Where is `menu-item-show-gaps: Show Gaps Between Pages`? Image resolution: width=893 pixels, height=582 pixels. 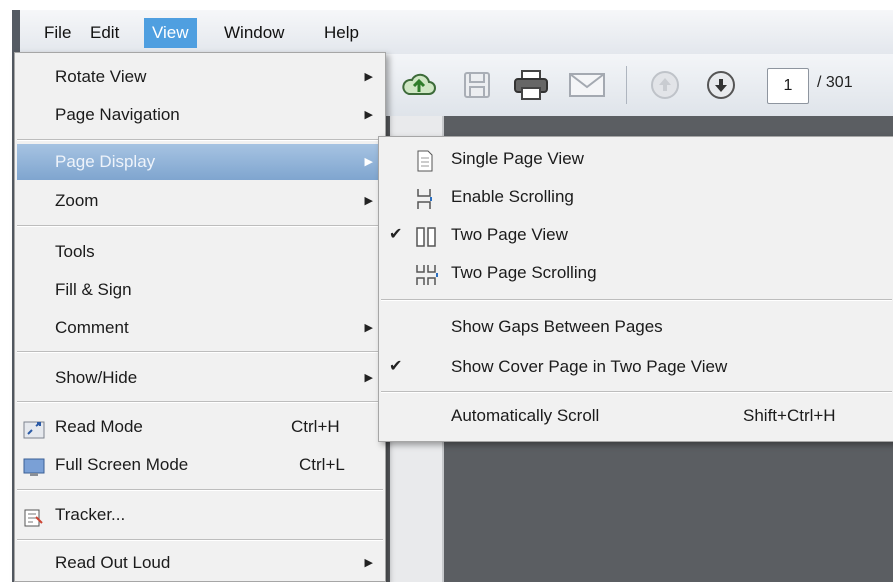
menu-item-show-gaps: Show Gaps Between Pages is located at coordinates (636, 327).